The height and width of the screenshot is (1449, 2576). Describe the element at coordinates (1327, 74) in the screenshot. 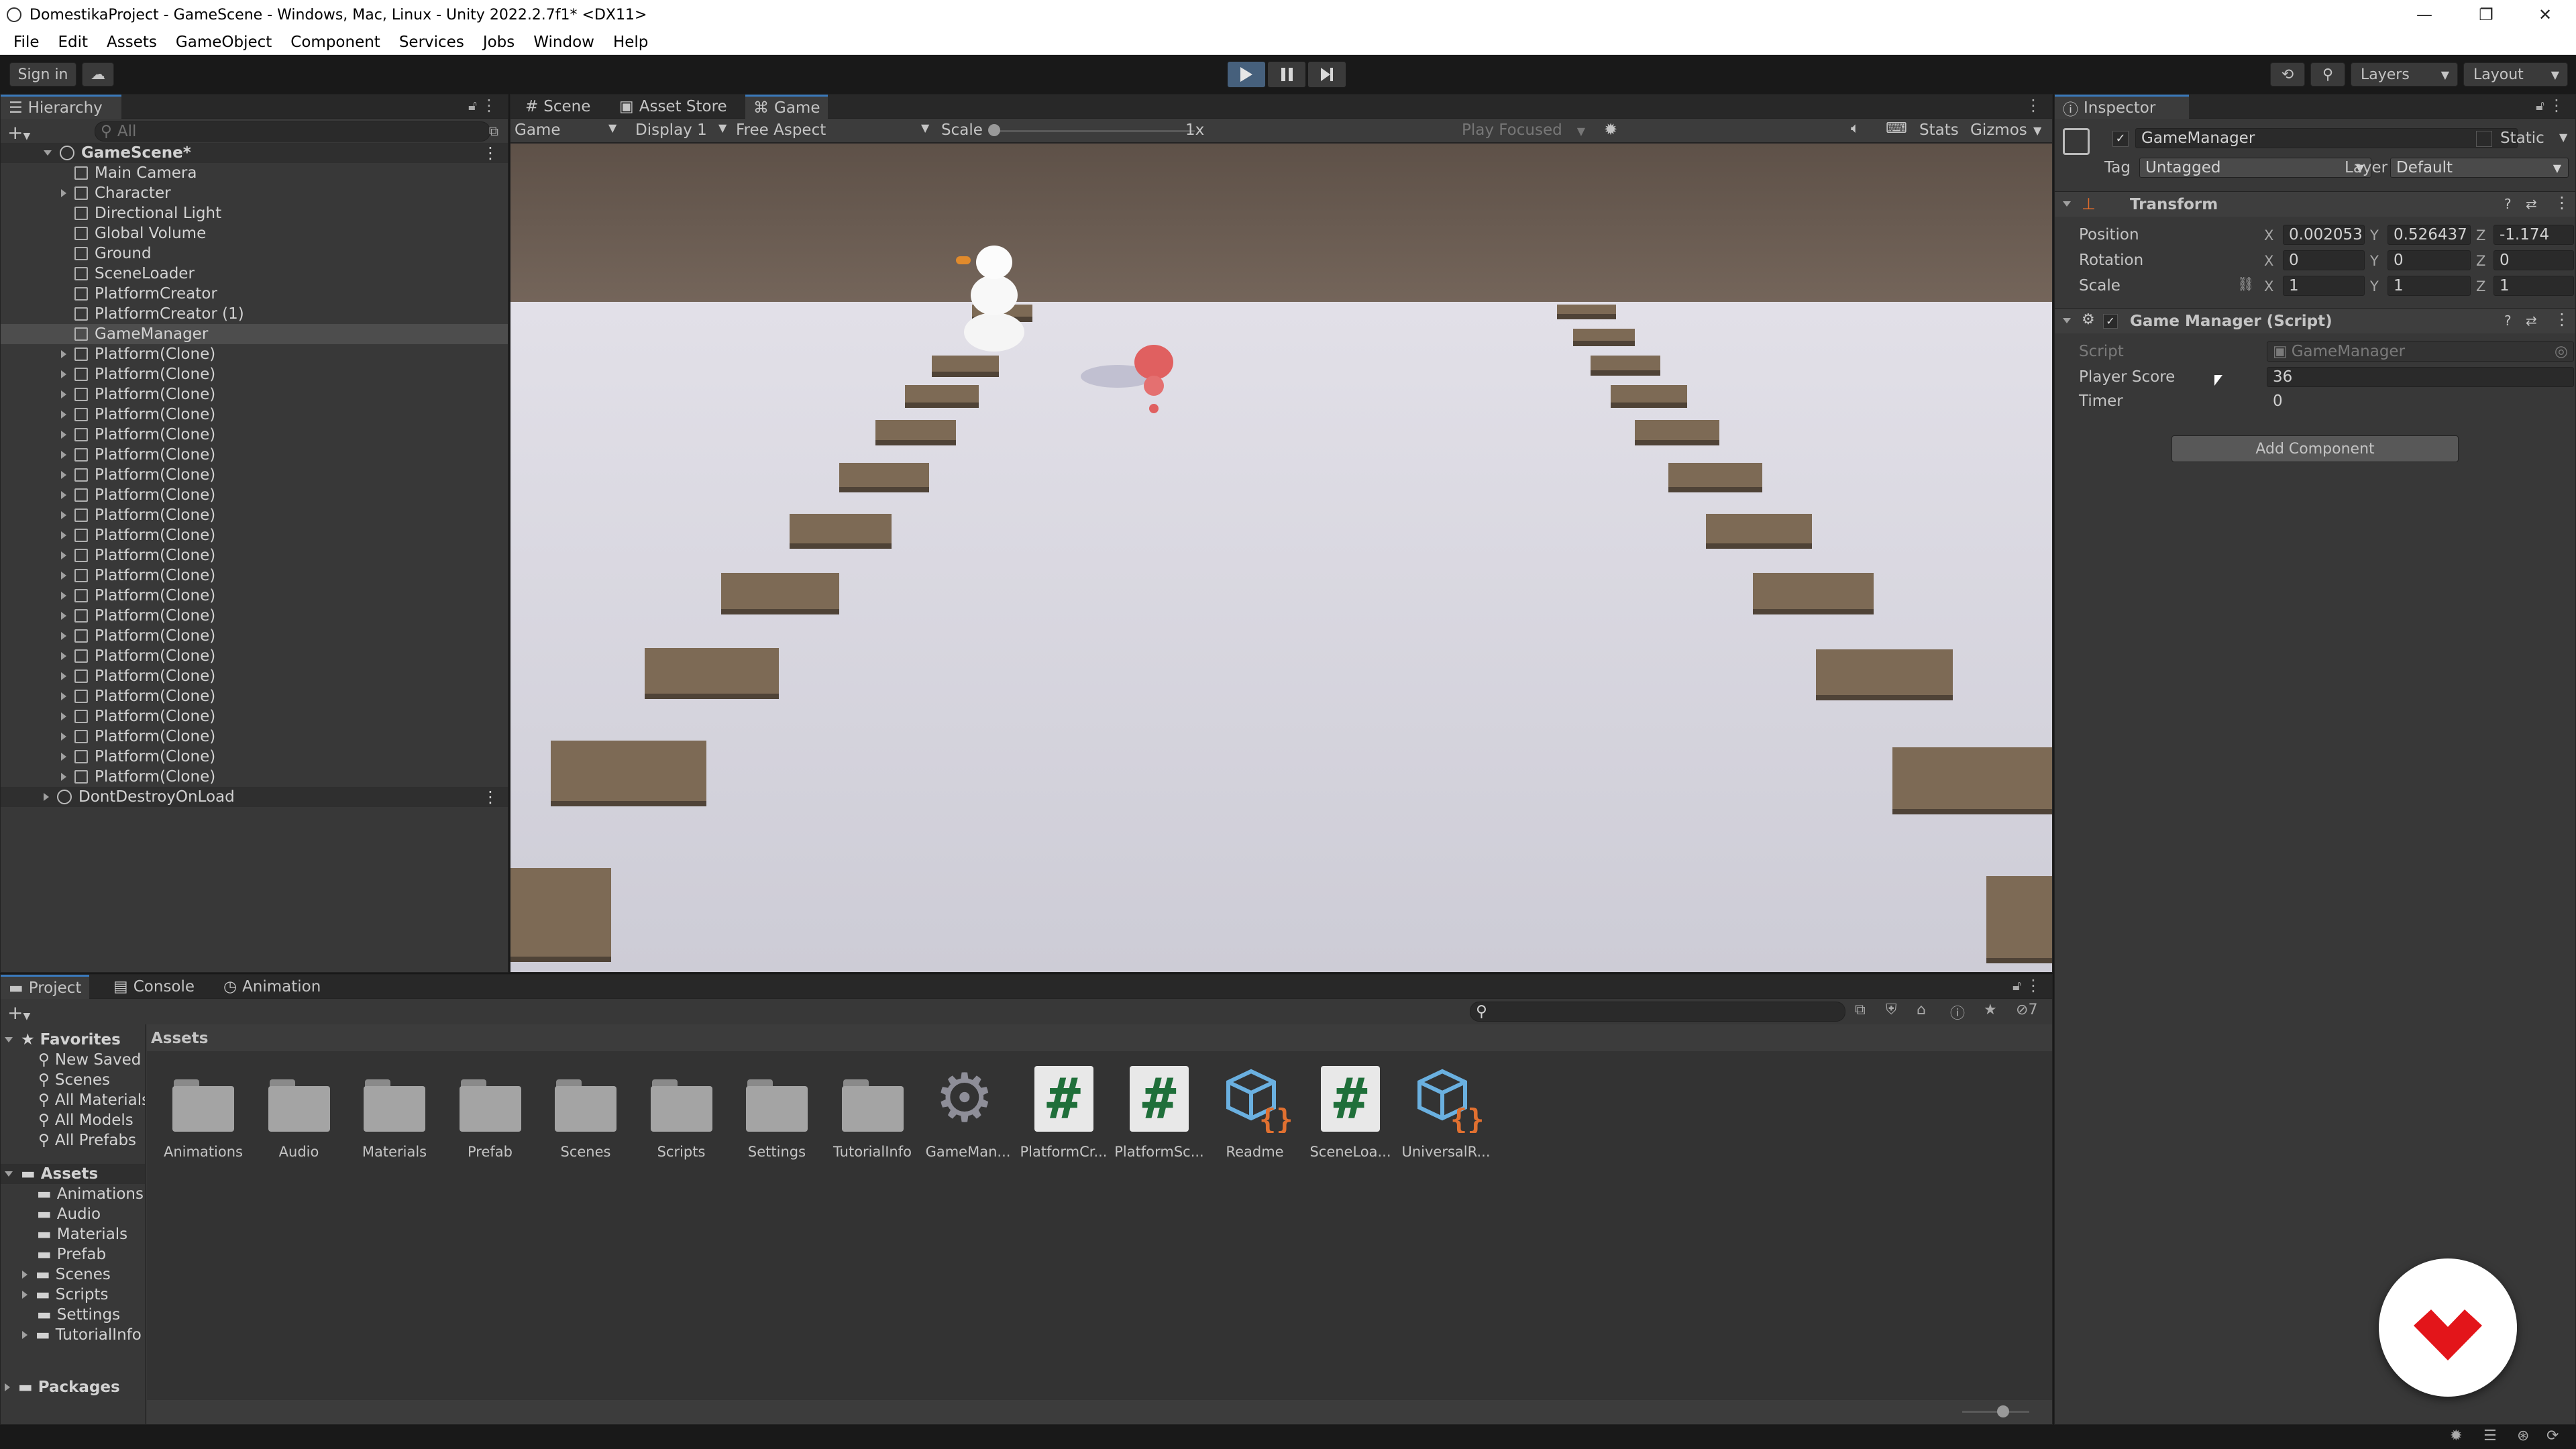

I see `step-button` at that location.